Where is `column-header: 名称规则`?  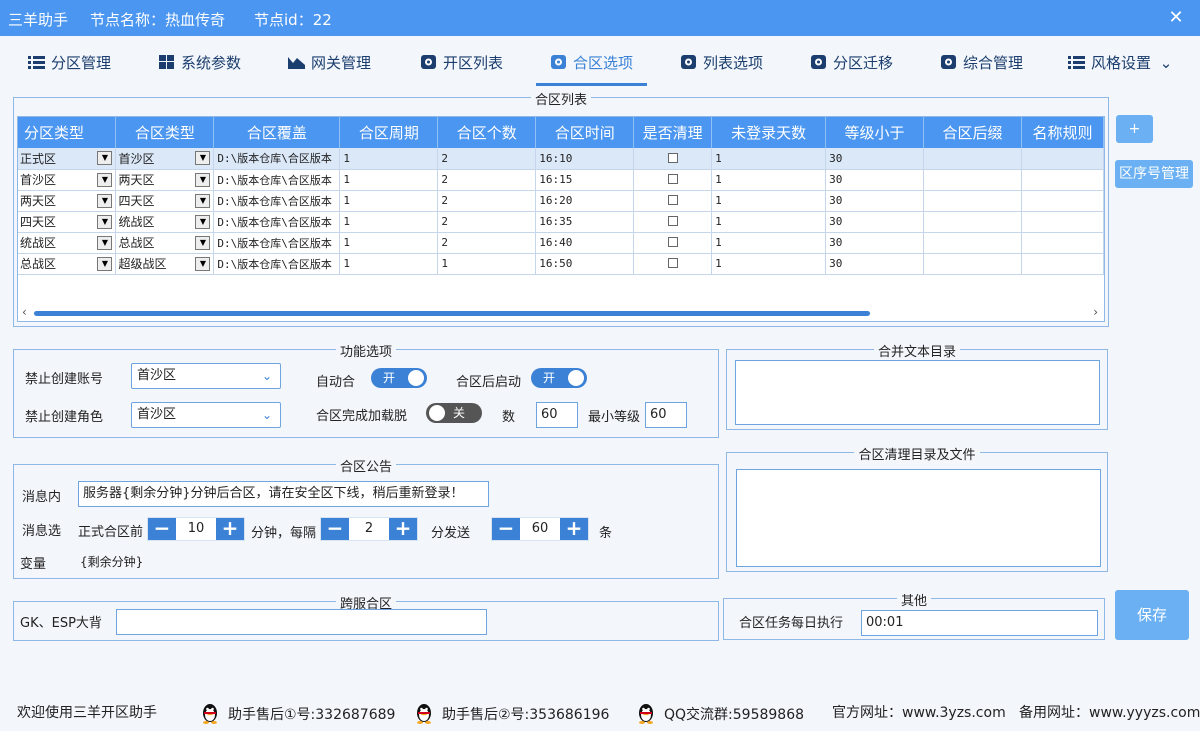 column-header: 名称规则 is located at coordinates (1062, 132).